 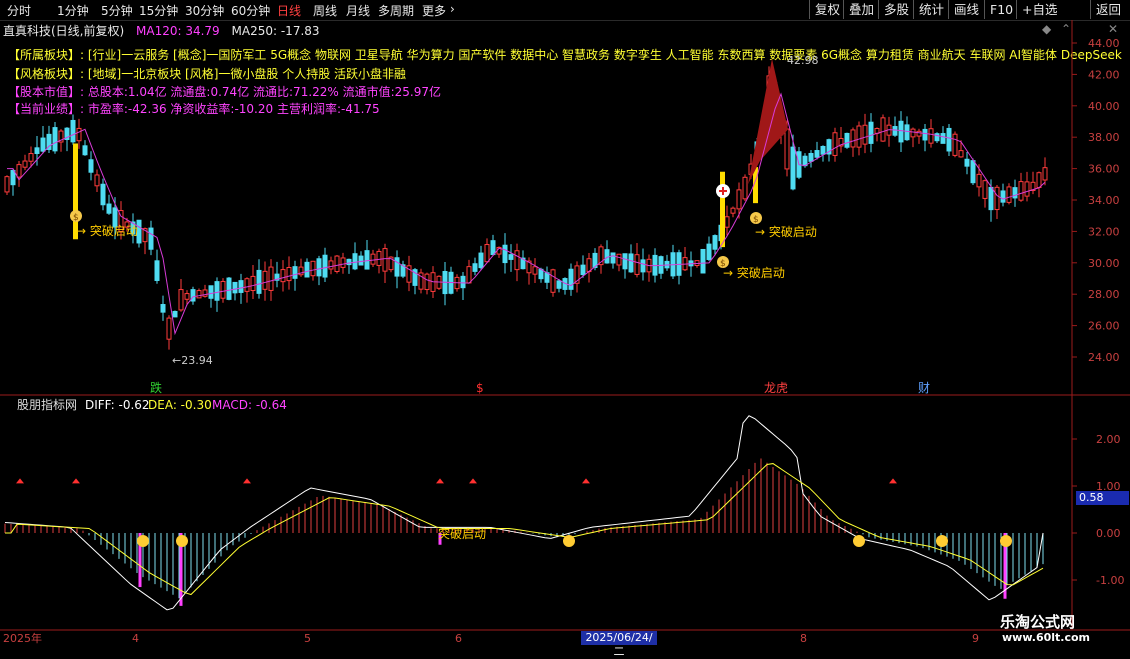 What do you see at coordinates (325, 10) in the screenshot?
I see `tf-weekly: 周线` at bounding box center [325, 10].